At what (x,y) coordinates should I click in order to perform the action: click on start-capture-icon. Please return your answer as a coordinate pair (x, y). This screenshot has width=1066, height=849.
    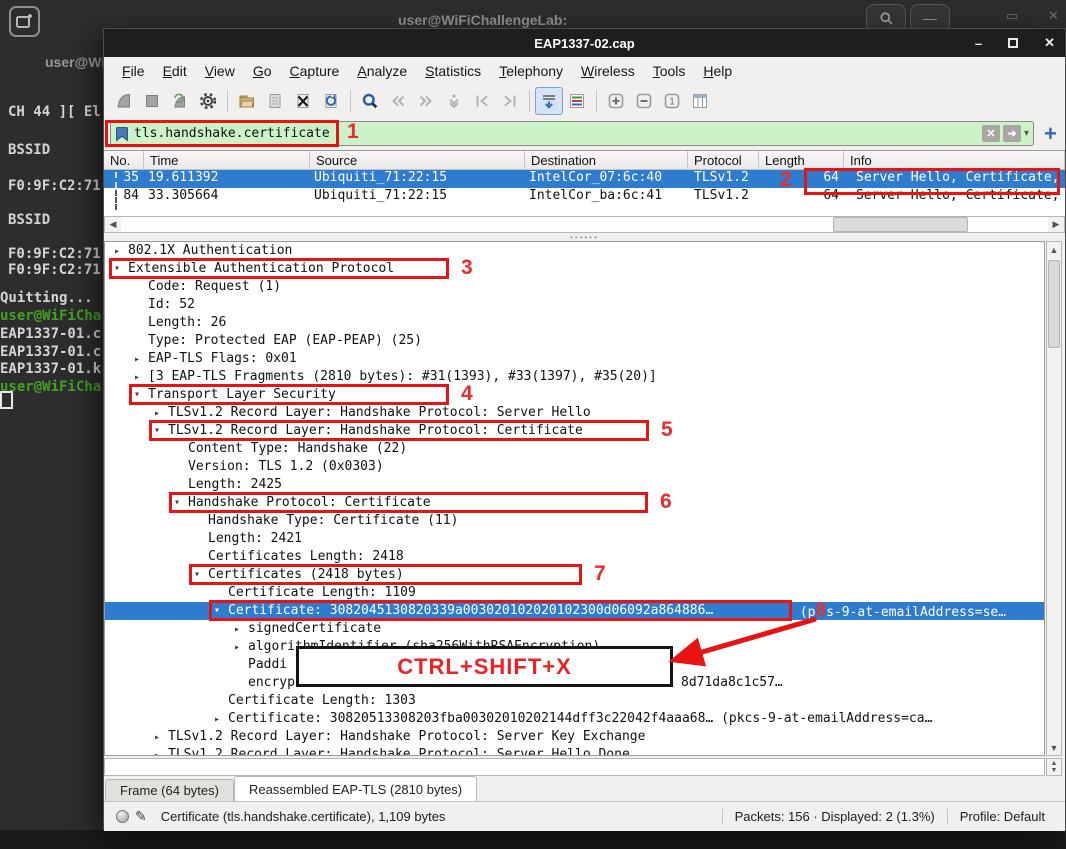
    Looking at the image, I should click on (124, 101).